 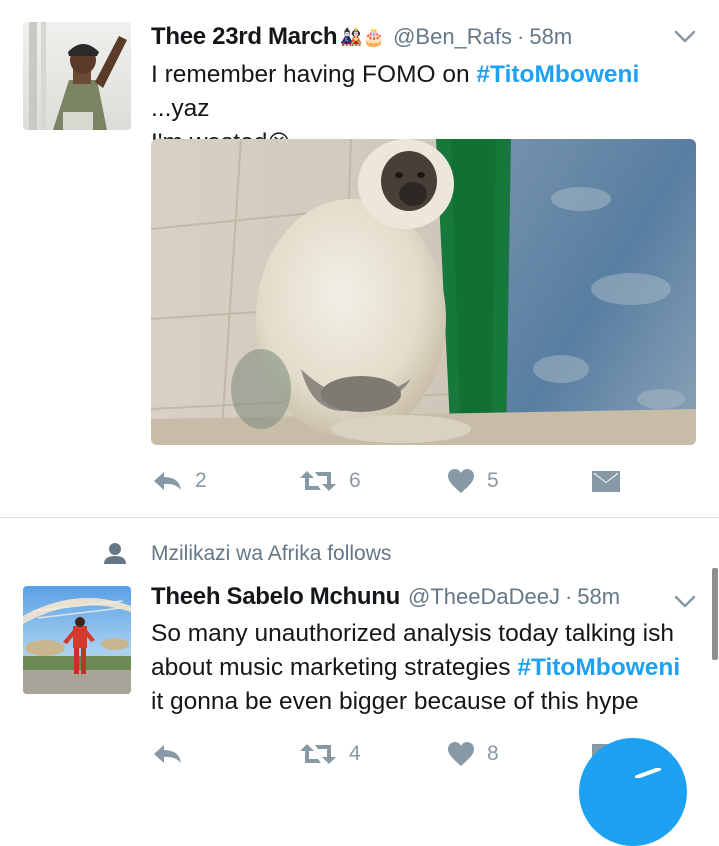 I want to click on retweet-button: 4, so click(x=330, y=754).